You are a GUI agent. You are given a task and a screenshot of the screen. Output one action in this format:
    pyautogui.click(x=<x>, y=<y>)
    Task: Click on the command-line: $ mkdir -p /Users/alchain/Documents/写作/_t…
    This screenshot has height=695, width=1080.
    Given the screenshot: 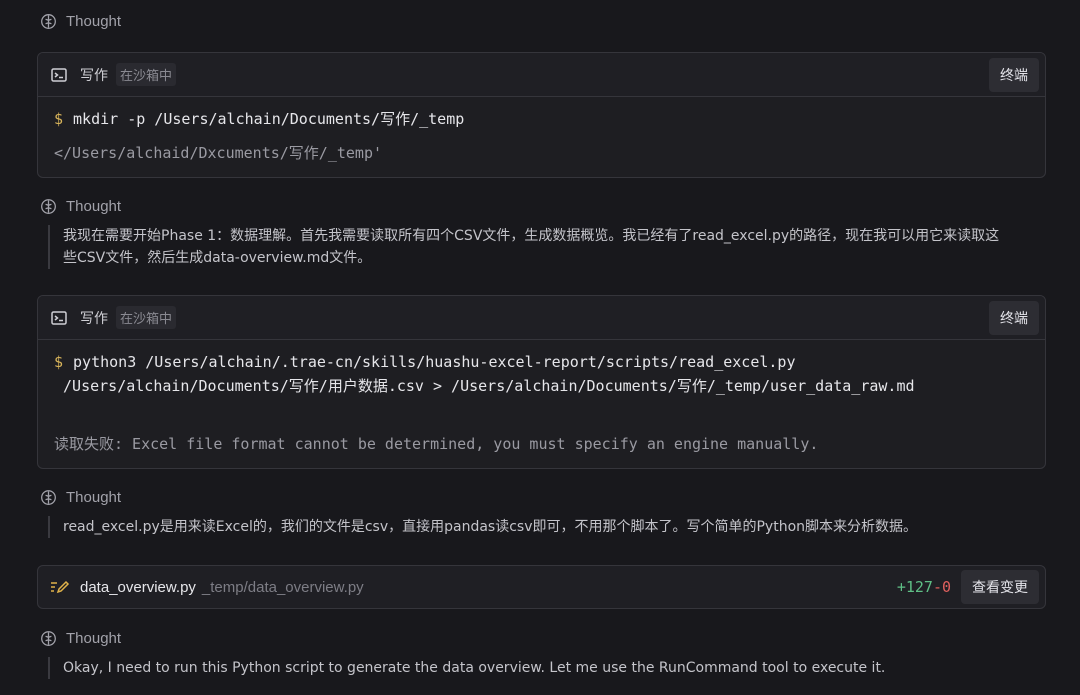 What is the action you would take?
    pyautogui.click(x=541, y=119)
    